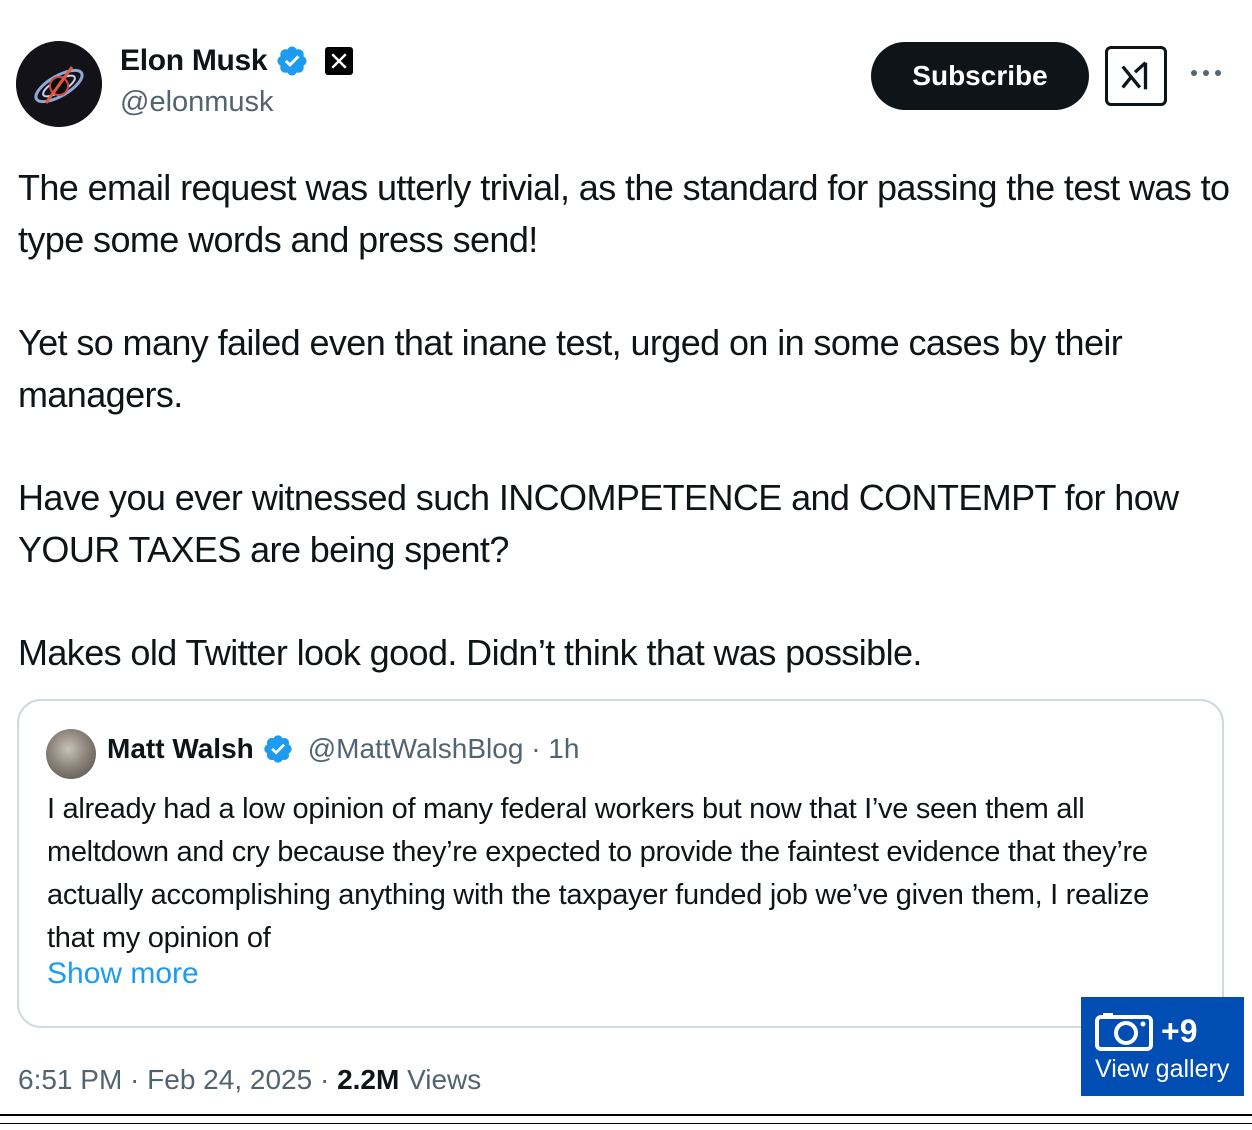  I want to click on author-avatar, so click(59, 84).